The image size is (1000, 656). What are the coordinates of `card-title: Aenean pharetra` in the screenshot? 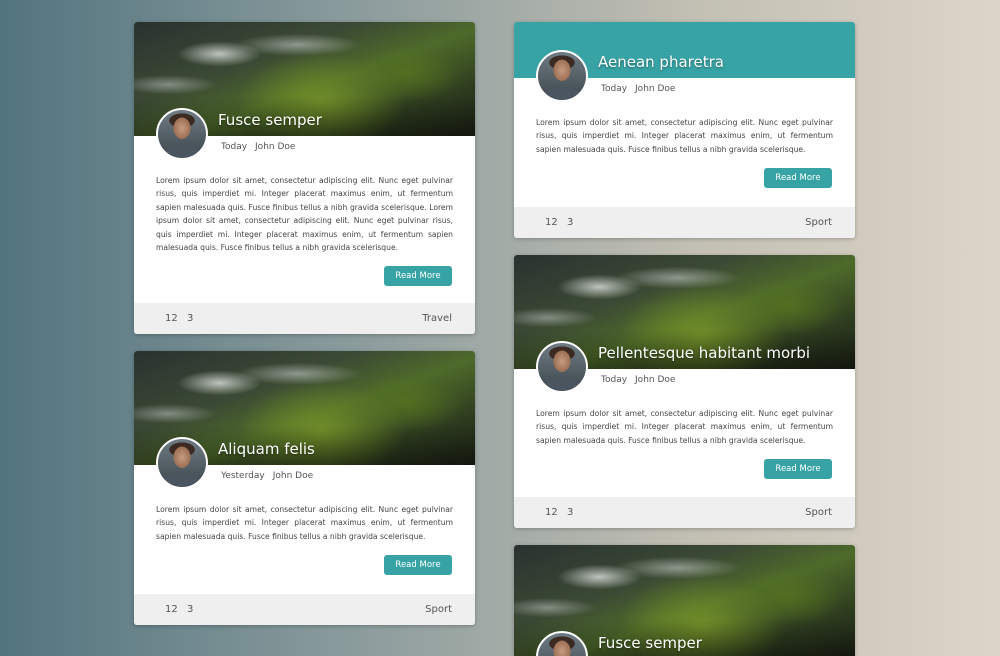 It's located at (661, 62).